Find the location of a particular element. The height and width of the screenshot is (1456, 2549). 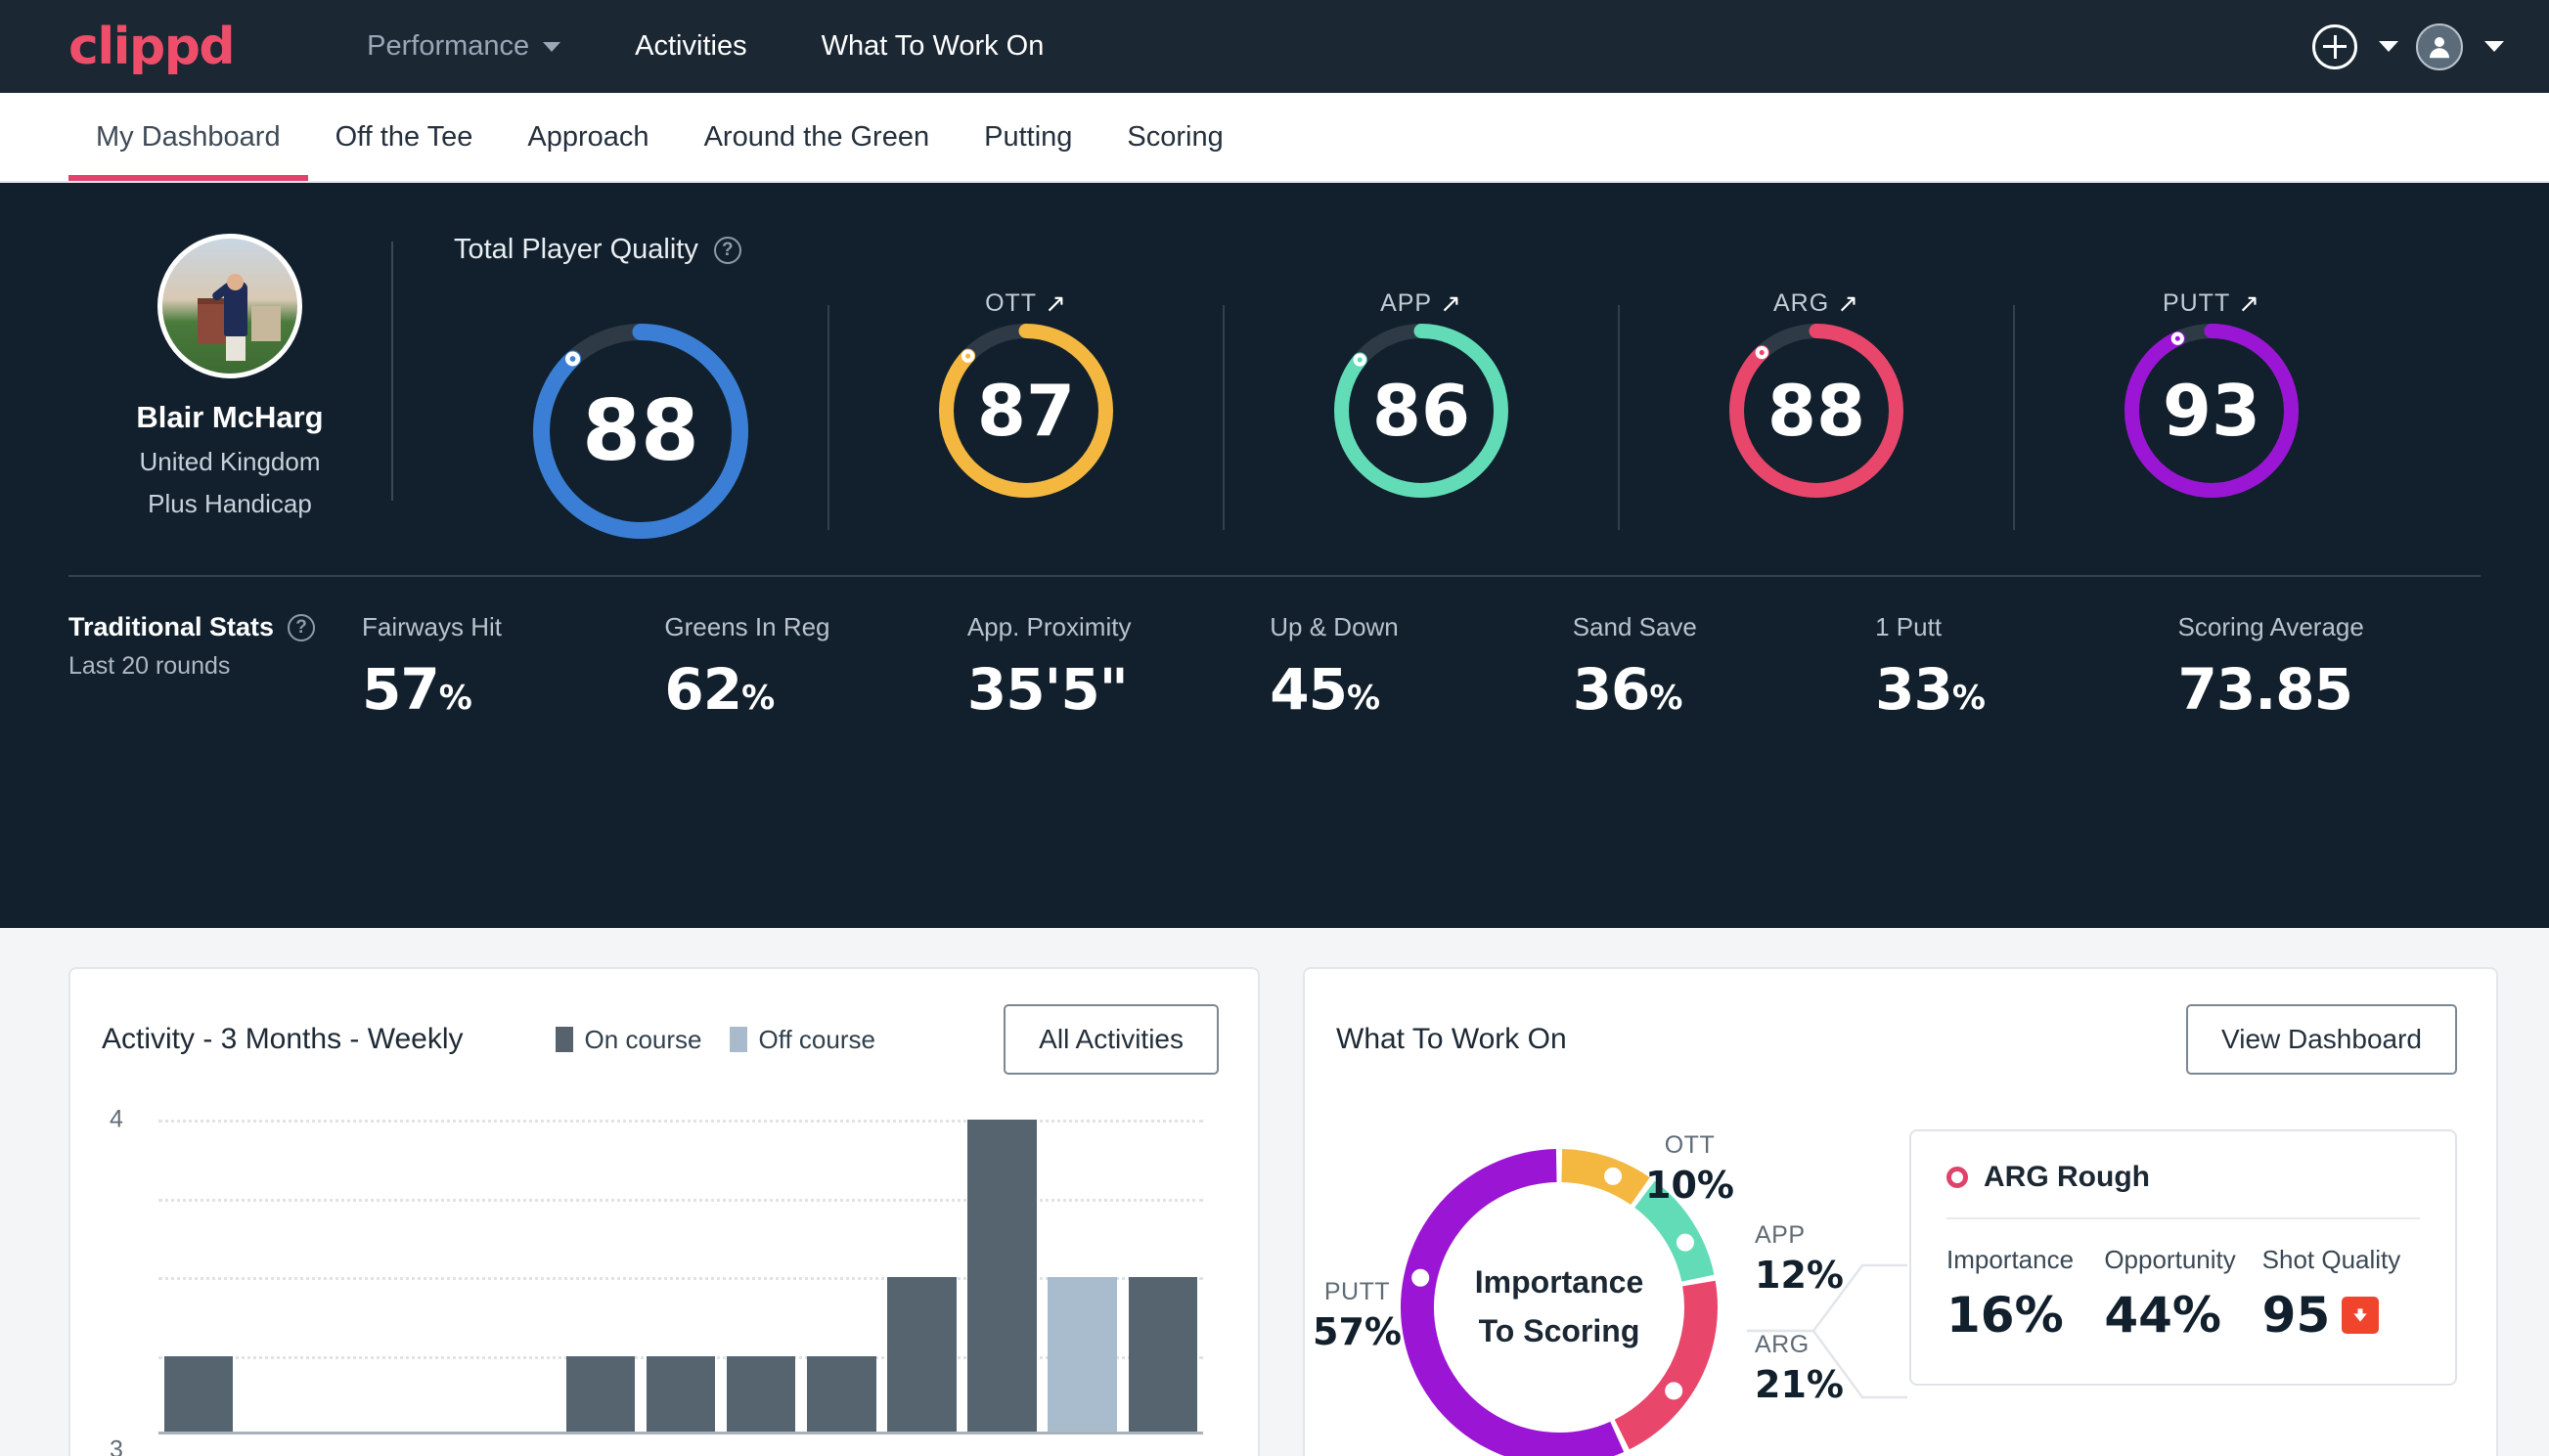

tab-approach-label: Approach is located at coordinates (588, 136).